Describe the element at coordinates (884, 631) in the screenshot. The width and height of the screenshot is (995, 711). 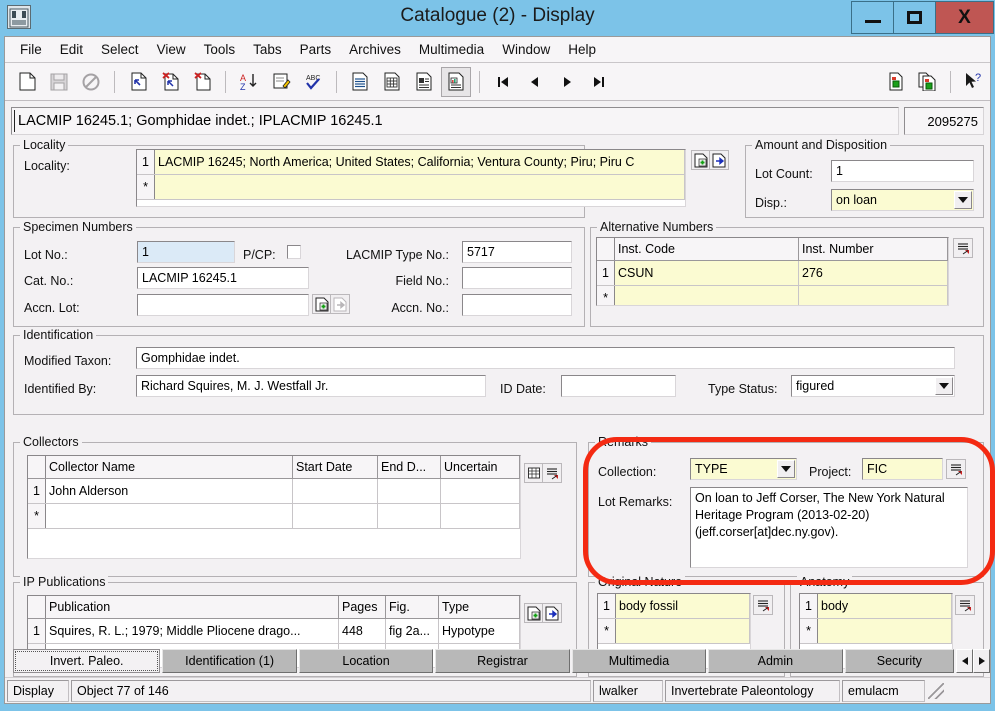
I see `anatomy-cell-empty` at that location.